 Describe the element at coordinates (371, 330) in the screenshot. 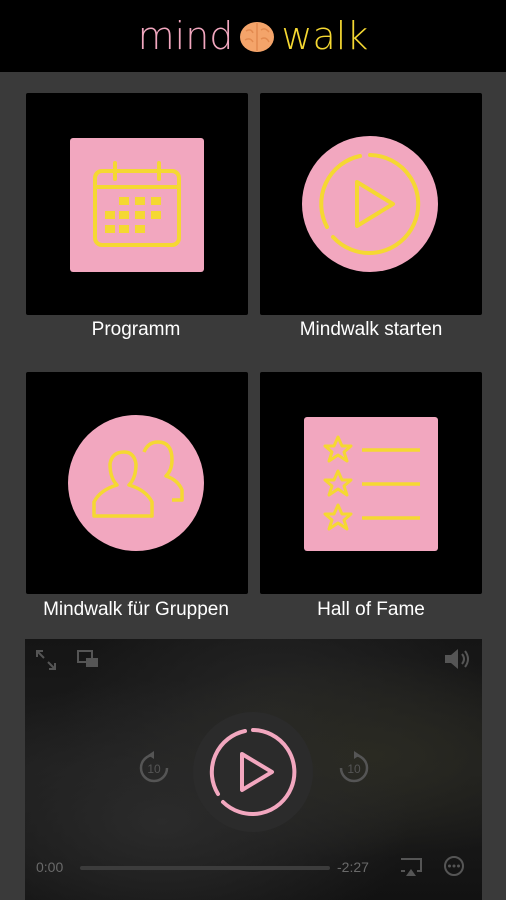

I see `tile-label-mindwalk-starten: Mindwalk starten` at that location.